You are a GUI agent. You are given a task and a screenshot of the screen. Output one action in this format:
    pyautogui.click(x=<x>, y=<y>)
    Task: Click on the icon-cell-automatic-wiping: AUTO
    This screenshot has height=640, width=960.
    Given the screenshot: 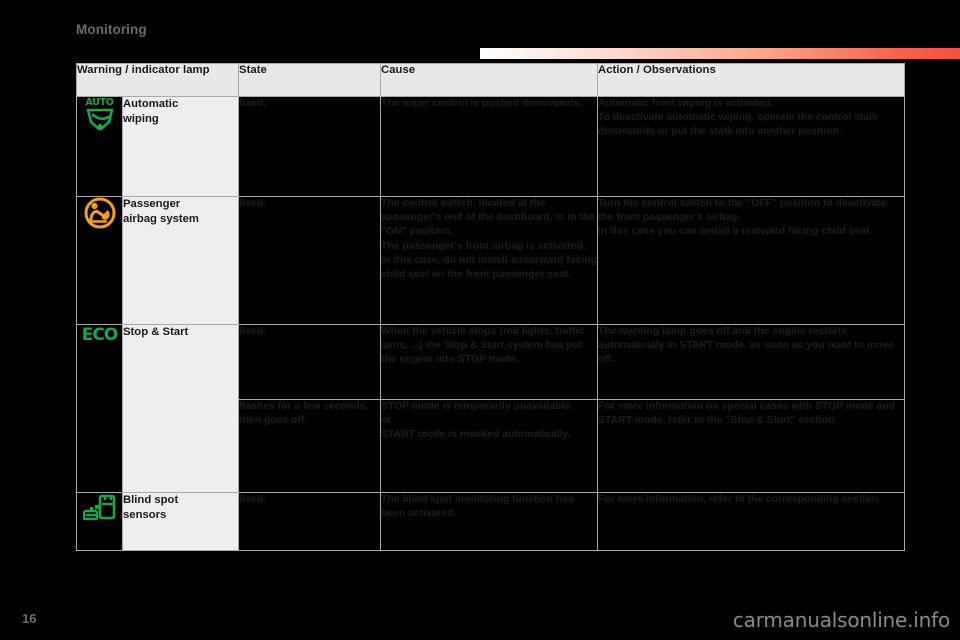 What is the action you would take?
    pyautogui.click(x=99, y=146)
    